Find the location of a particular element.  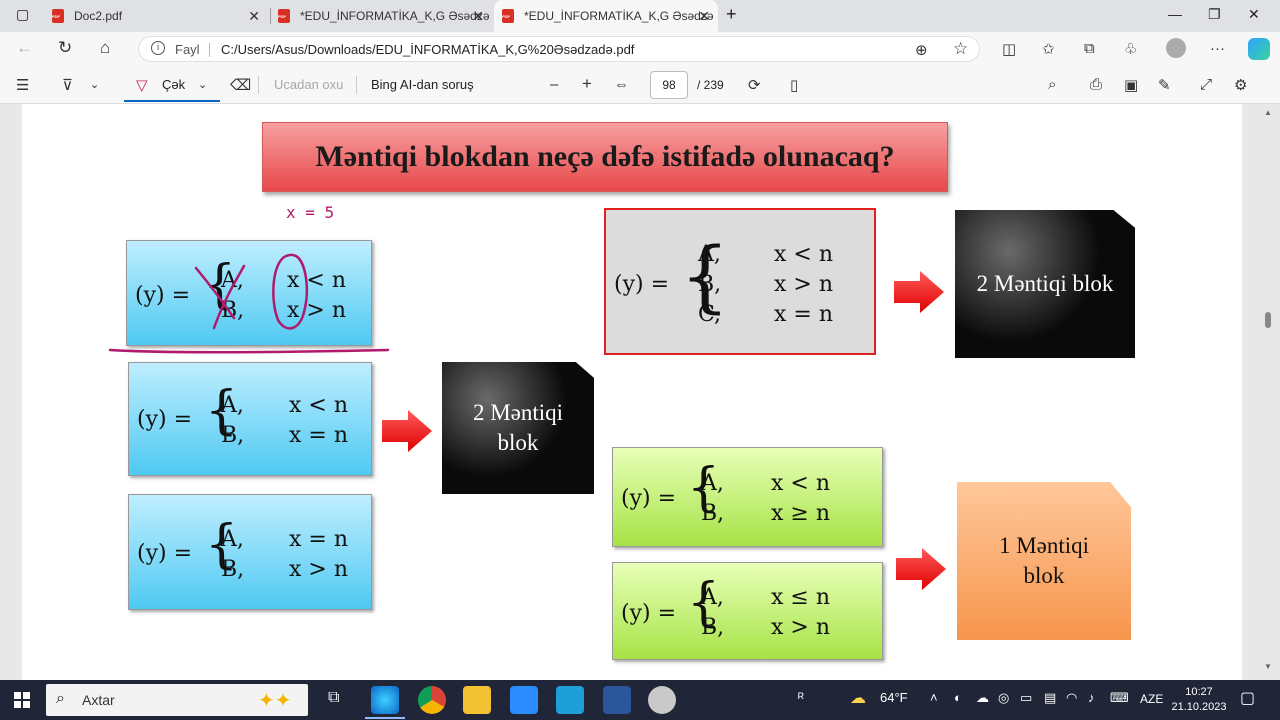

more-menu-icon: ··· is located at coordinates (1217, 48).